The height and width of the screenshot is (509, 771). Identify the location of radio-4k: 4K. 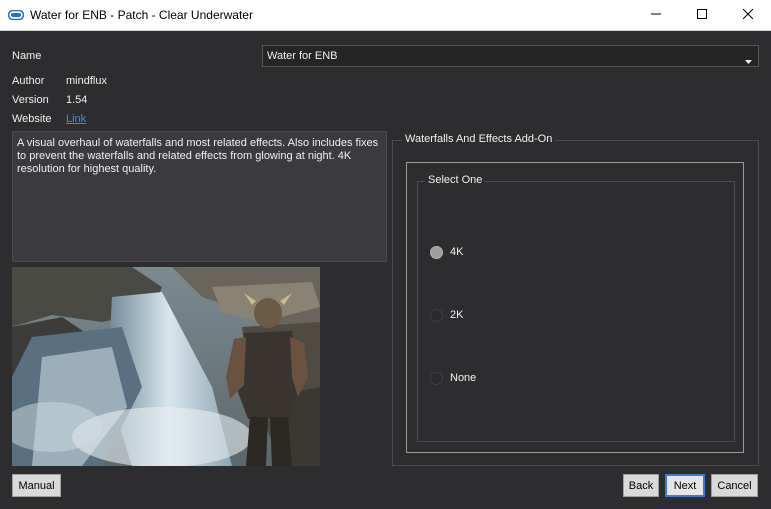
(490, 253).